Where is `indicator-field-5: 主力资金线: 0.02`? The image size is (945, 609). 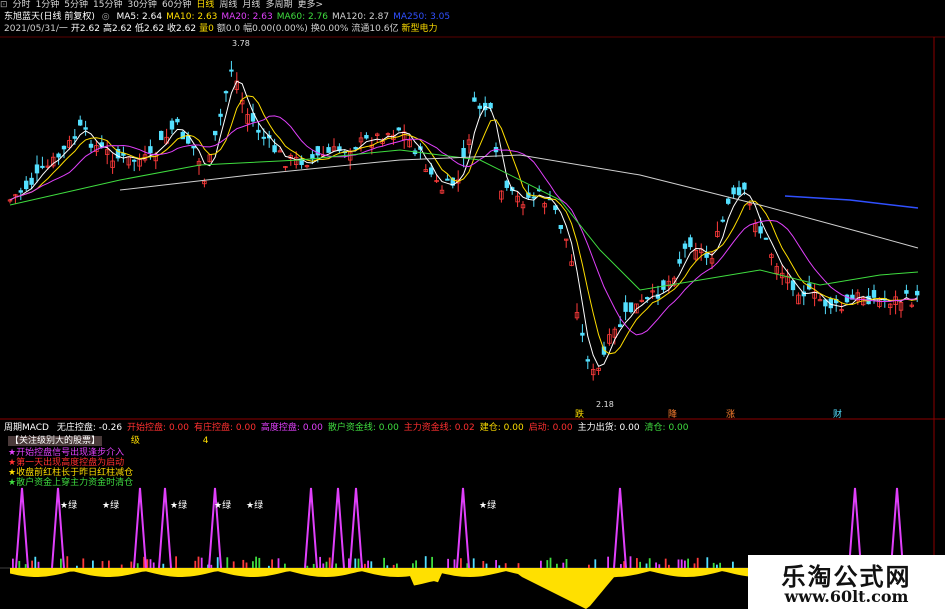 indicator-field-5: 主力资金线: 0.02 is located at coordinates (439, 428).